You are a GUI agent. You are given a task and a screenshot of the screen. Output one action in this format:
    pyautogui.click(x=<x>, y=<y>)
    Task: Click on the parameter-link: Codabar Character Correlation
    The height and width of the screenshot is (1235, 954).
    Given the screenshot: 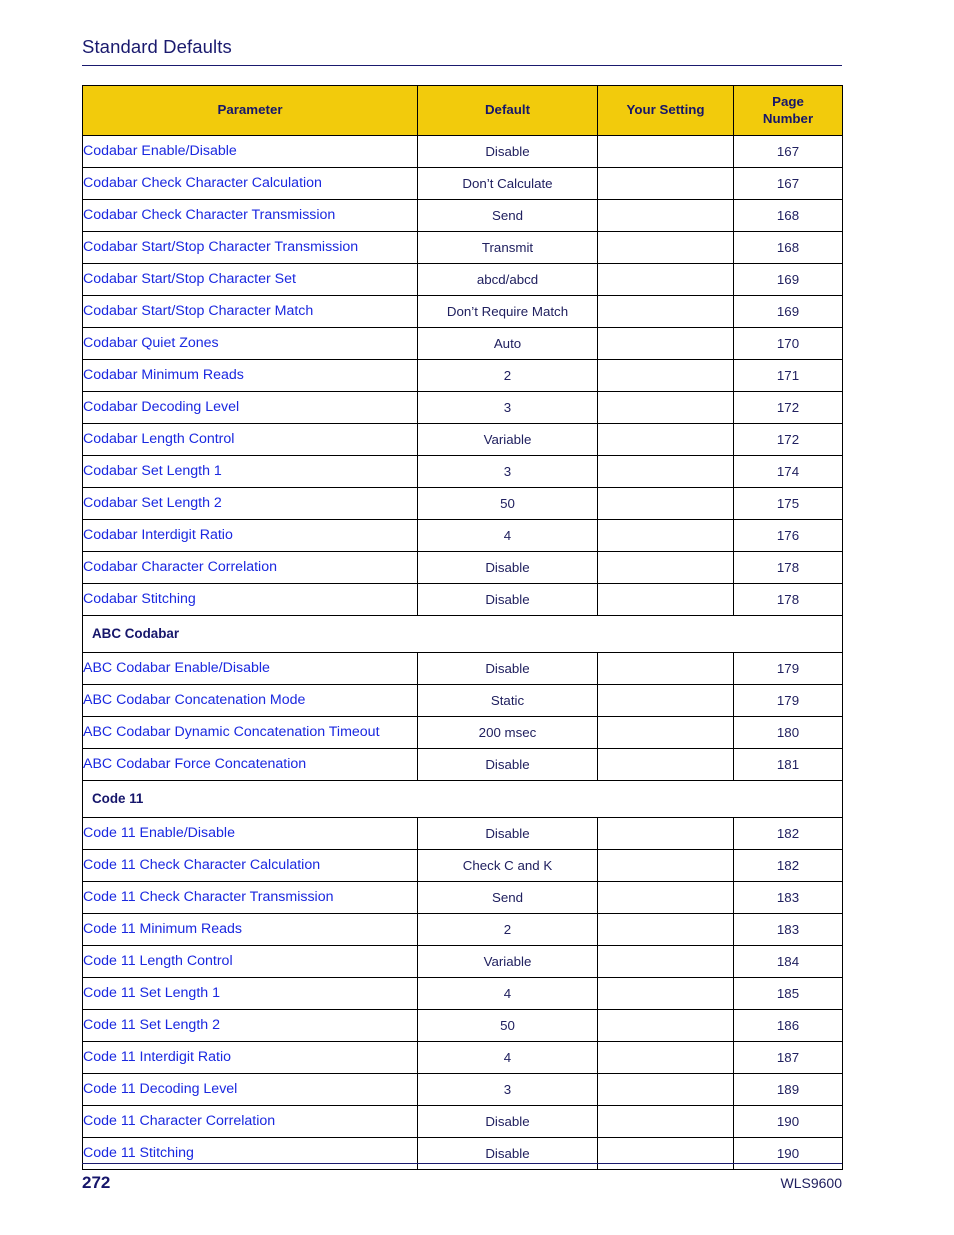 What is the action you would take?
    pyautogui.click(x=250, y=567)
    